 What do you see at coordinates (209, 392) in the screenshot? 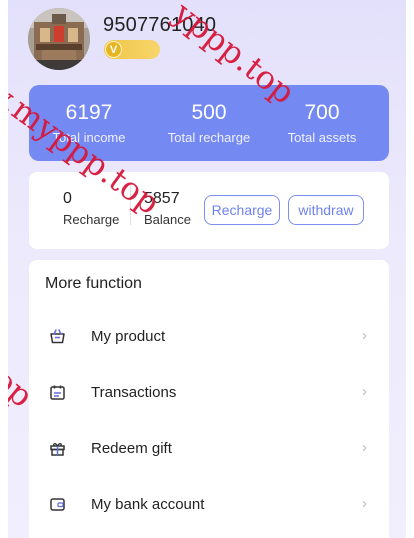
I see `function-item-transactions: Transactions ›` at bounding box center [209, 392].